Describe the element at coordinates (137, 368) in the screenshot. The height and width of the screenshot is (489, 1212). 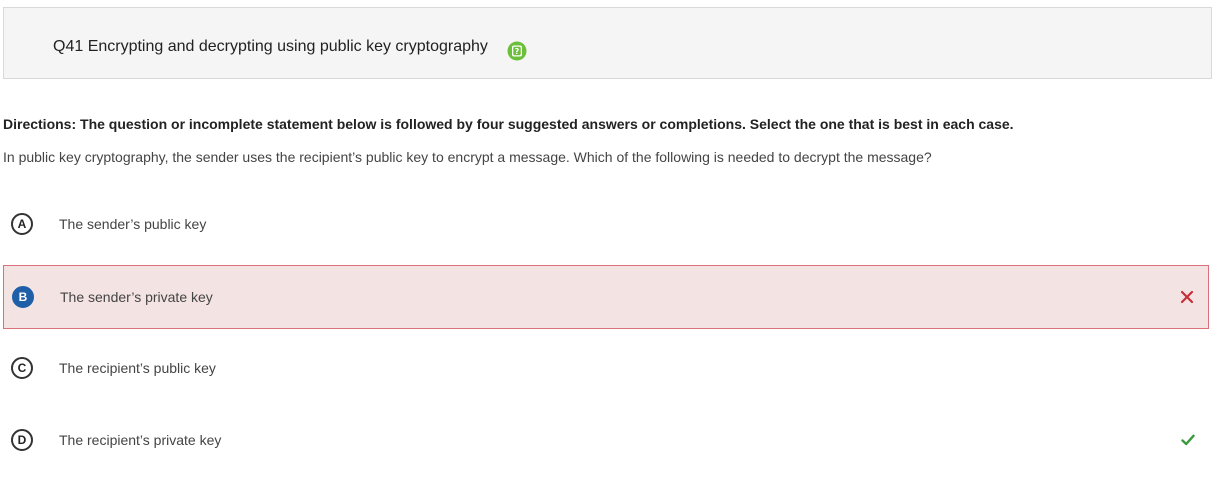
I see `option-text-c: The recipient’s public key` at that location.